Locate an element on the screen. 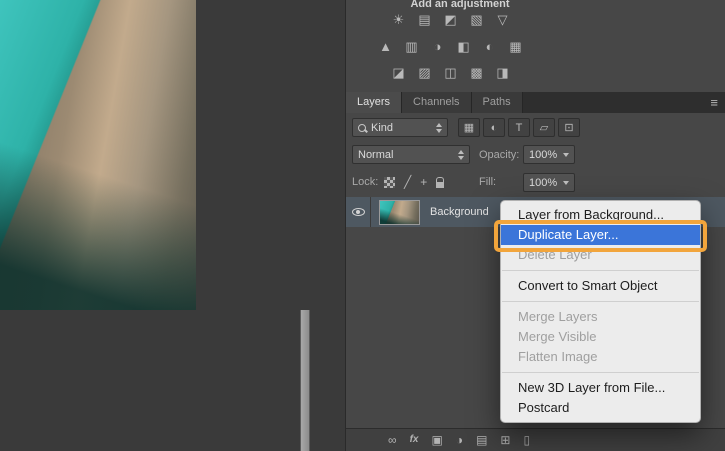  fill-value: 100% is located at coordinates (543, 182).